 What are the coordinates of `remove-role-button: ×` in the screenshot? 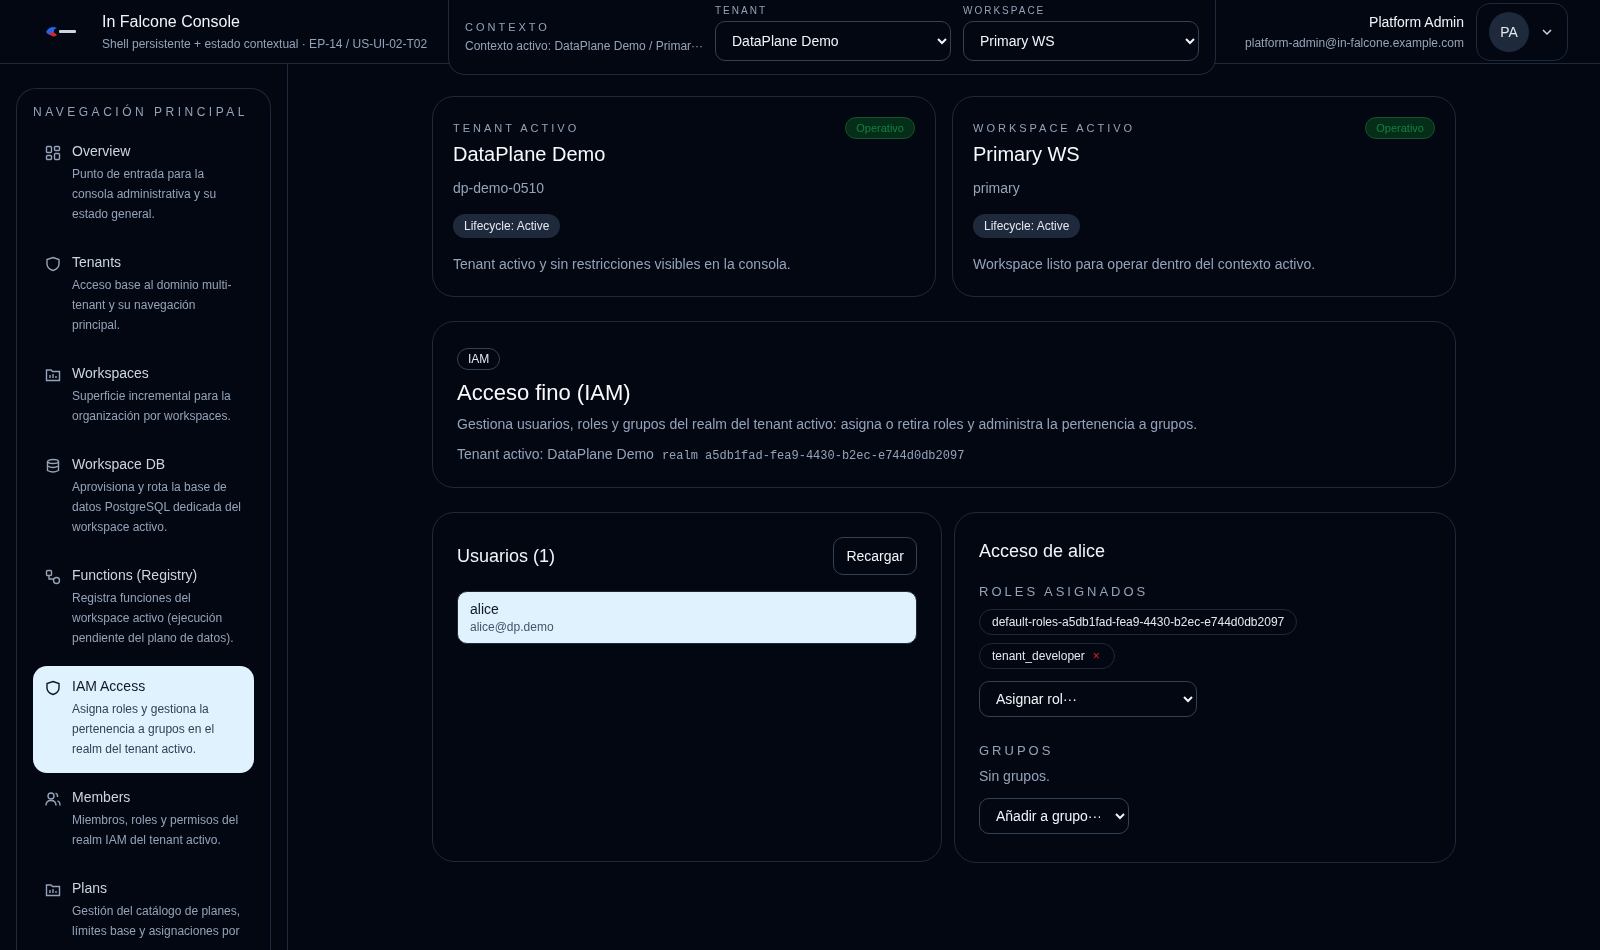 It's located at (1096, 656).